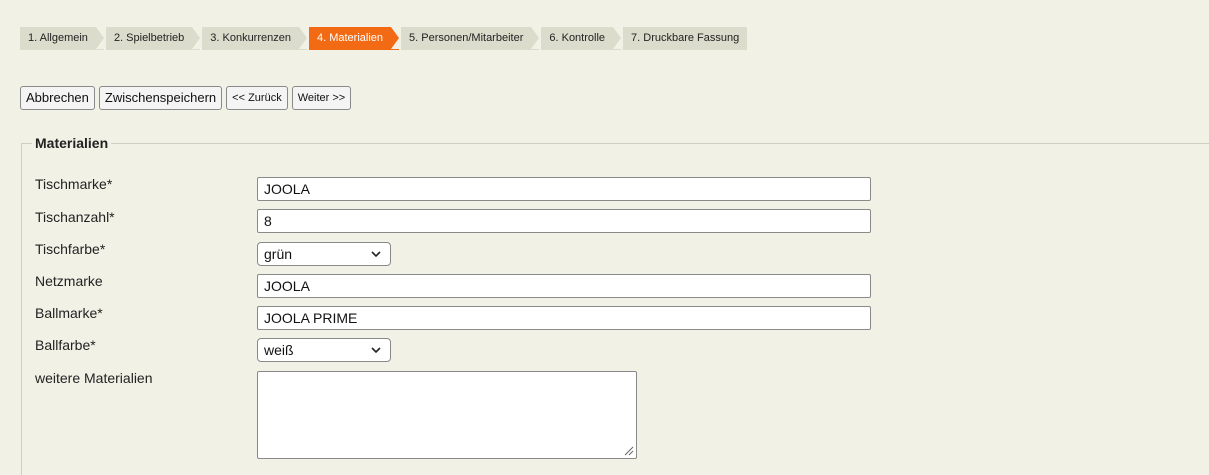 The height and width of the screenshot is (475, 1209). I want to click on tischfarbe-label: Tischfarbe*, so click(70, 249).